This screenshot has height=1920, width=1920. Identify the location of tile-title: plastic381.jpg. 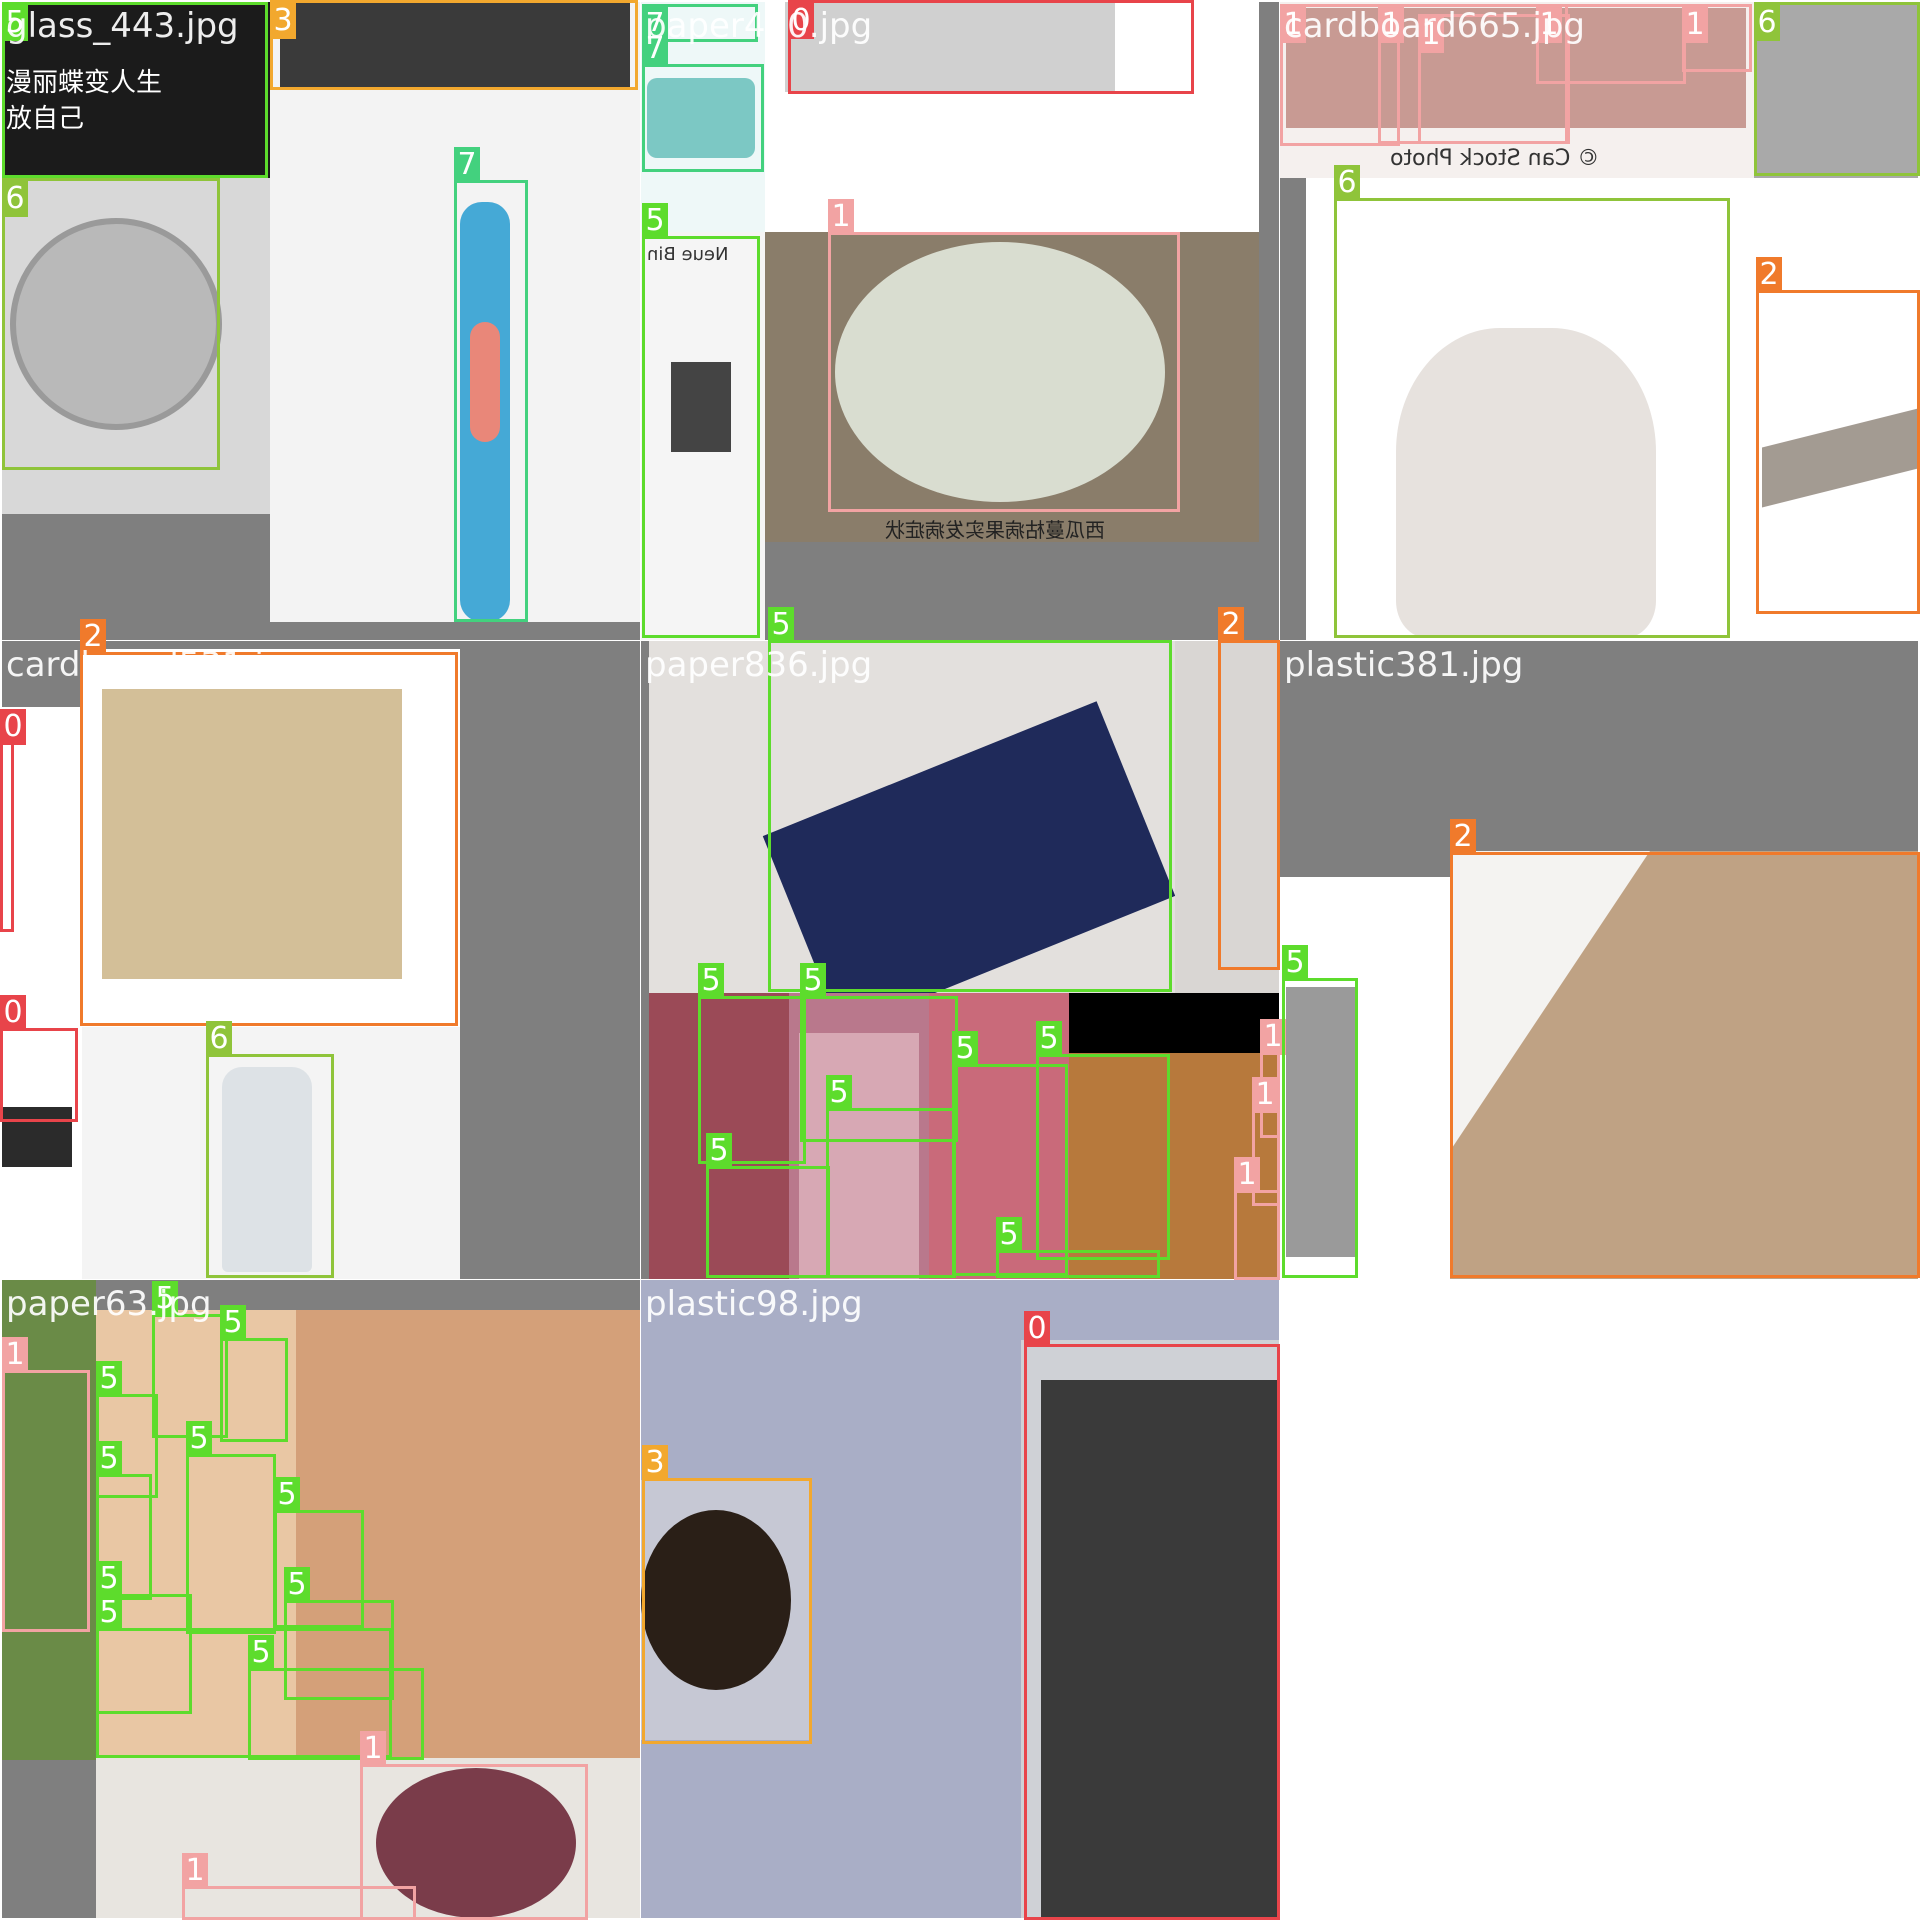
(1404, 665).